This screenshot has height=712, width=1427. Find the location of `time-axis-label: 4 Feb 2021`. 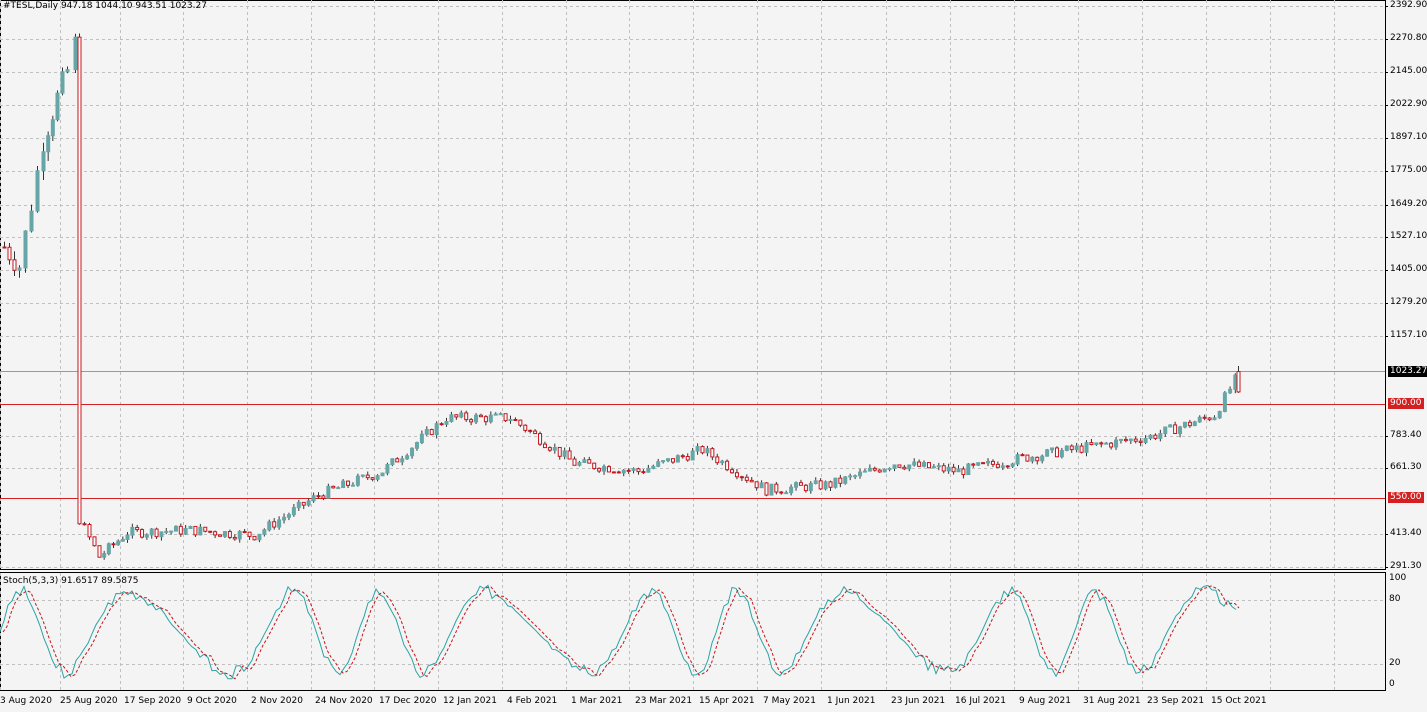

time-axis-label: 4 Feb 2021 is located at coordinates (532, 701).